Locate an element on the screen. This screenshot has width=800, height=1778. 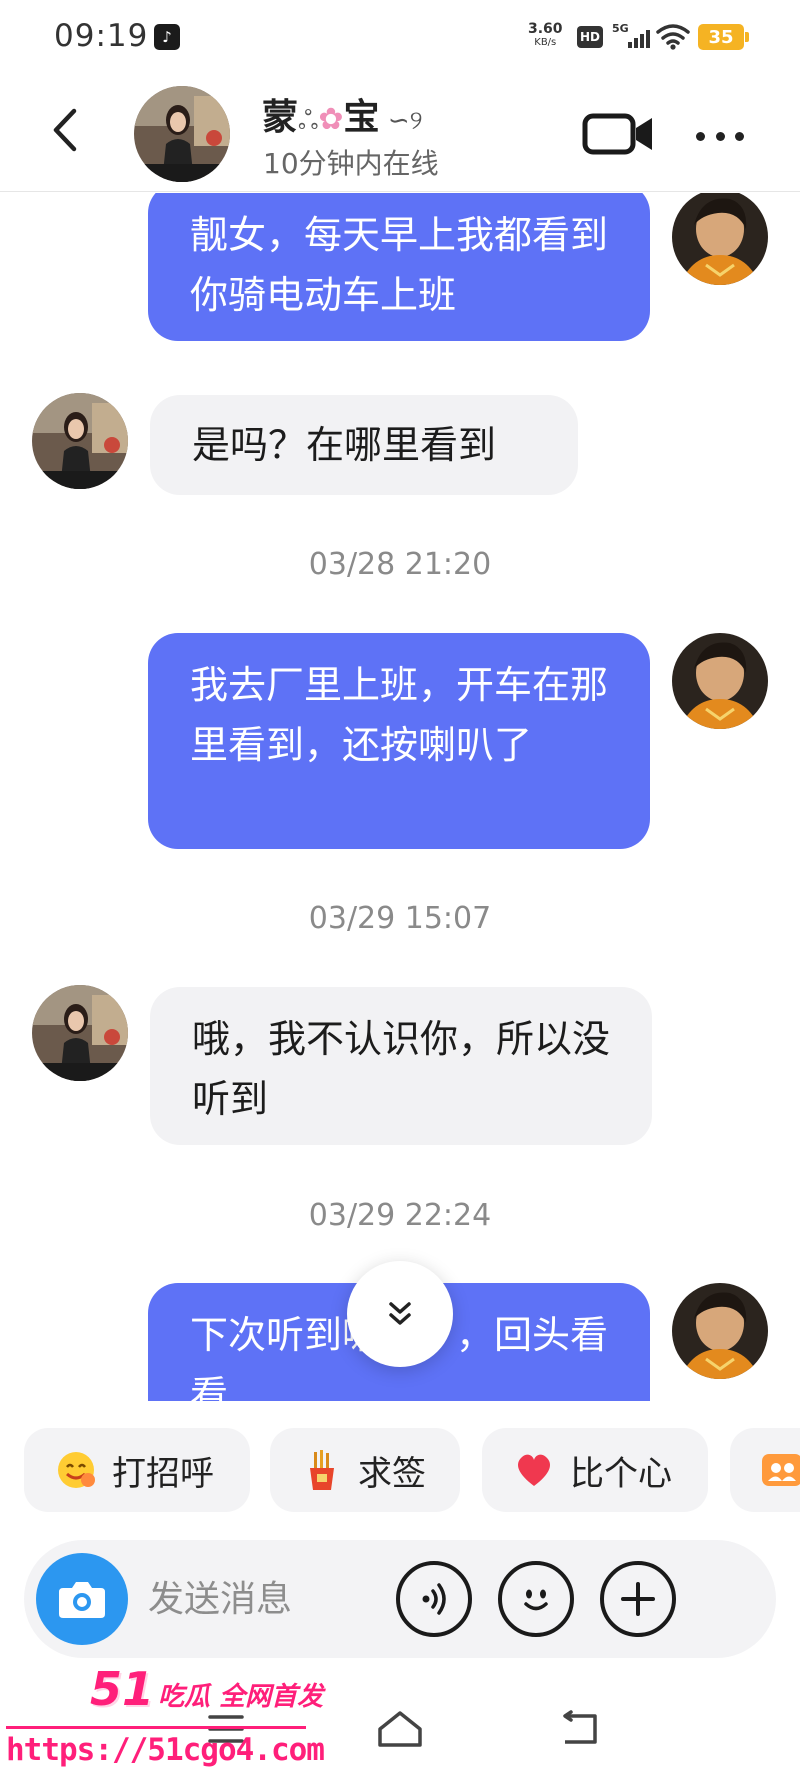
menu-lines-icon is located at coordinates (226, 1729).